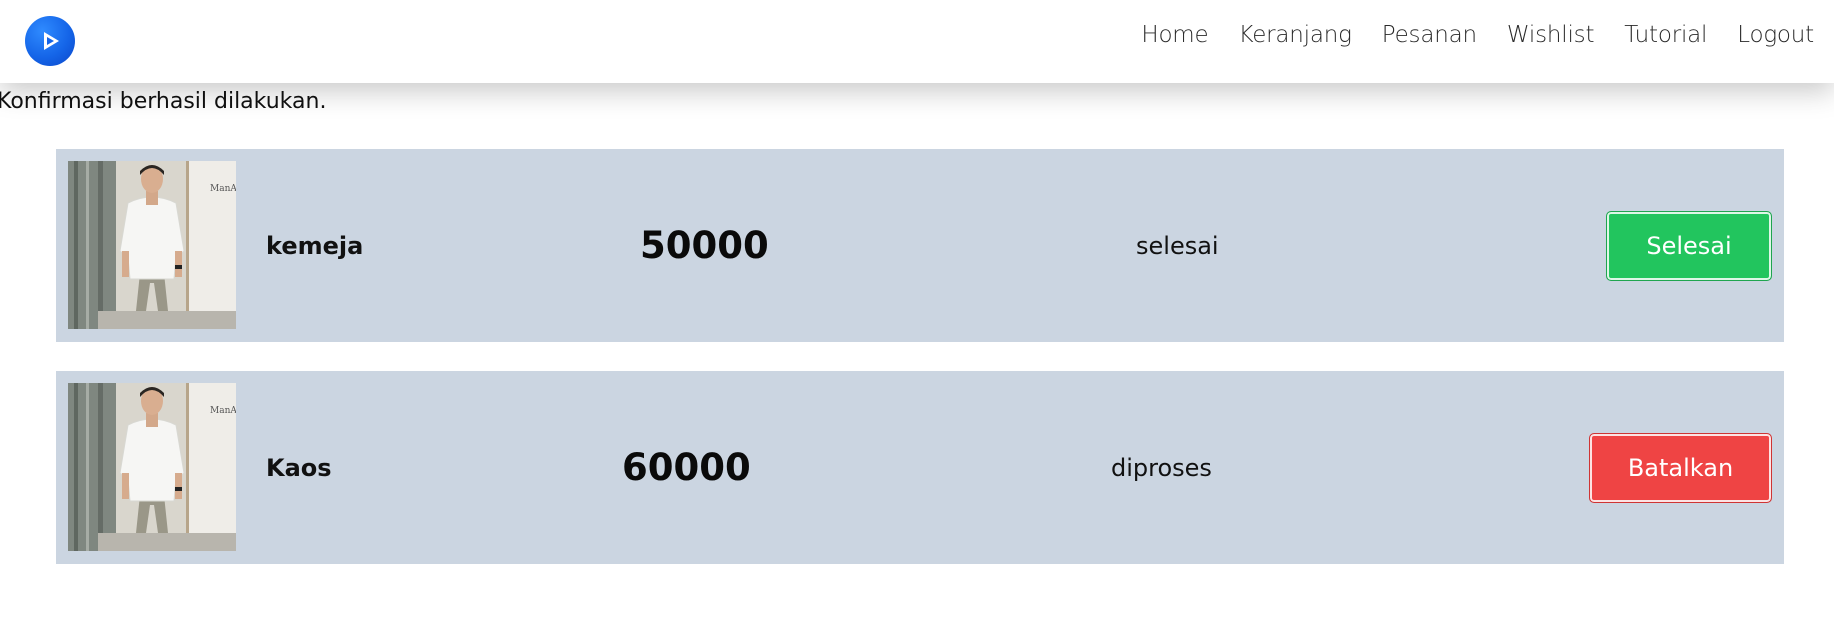 Image resolution: width=1834 pixels, height=629 pixels. I want to click on nav-home: Home, so click(1174, 35).